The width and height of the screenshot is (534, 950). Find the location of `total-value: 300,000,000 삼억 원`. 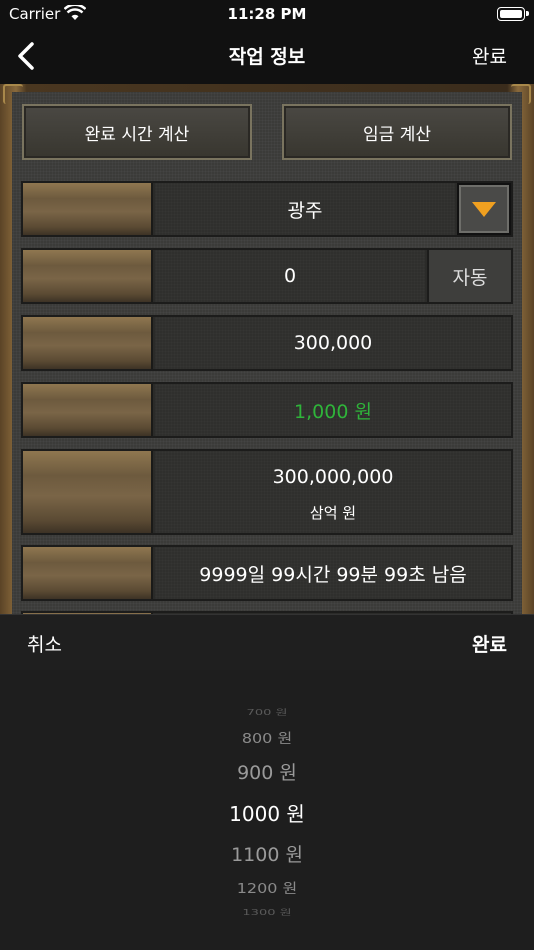

total-value: 300,000,000 삼억 원 is located at coordinates (333, 492).